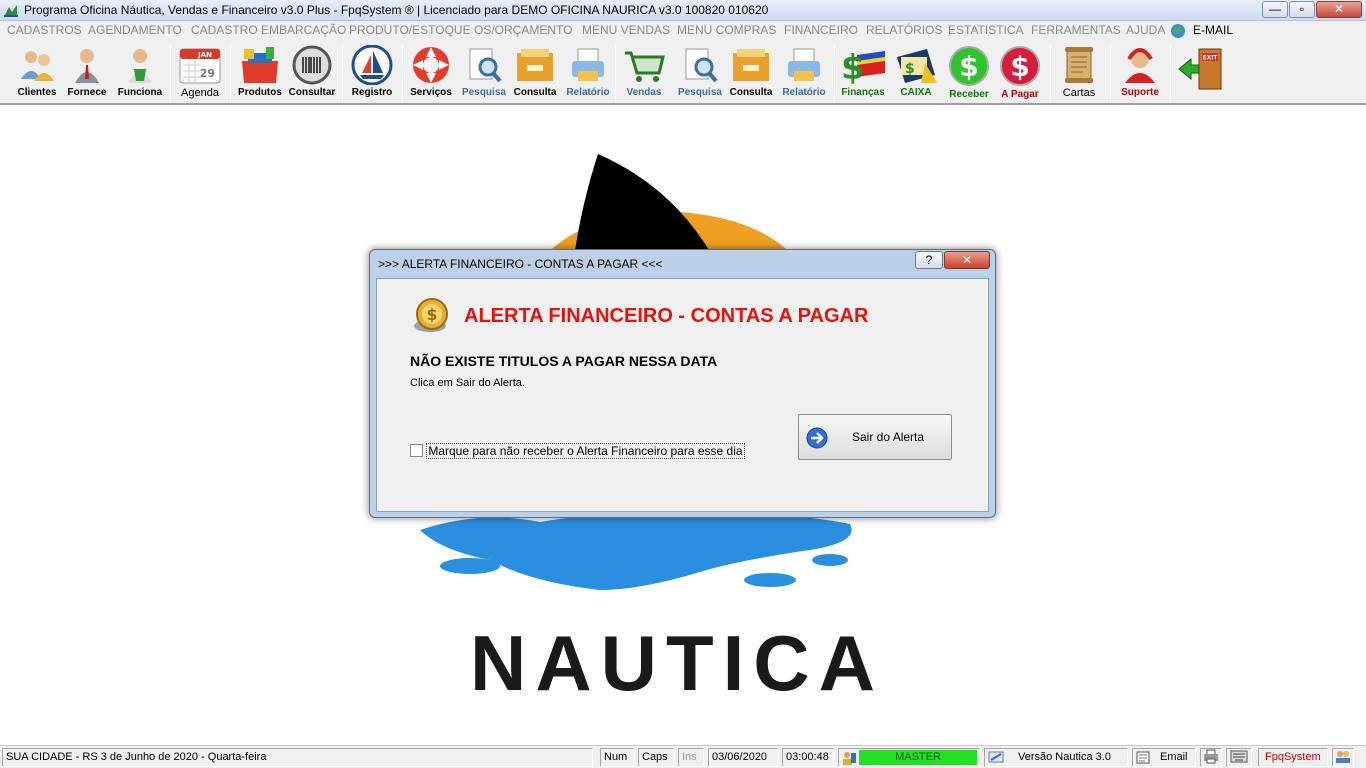  I want to click on exit-alert-label: Sair do Alerta, so click(888, 437).